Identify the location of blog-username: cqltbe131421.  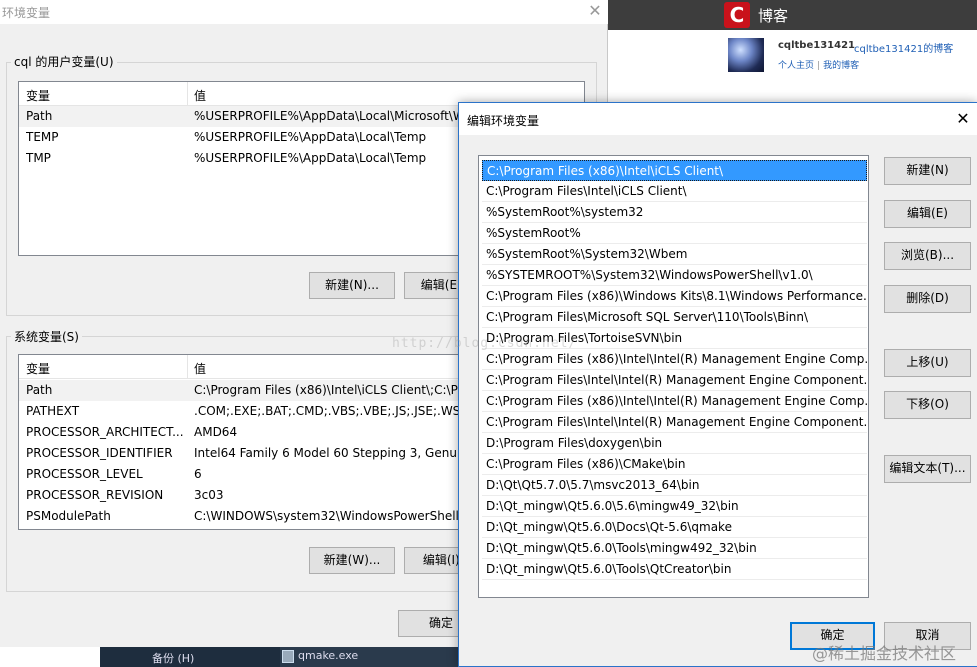
(816, 45).